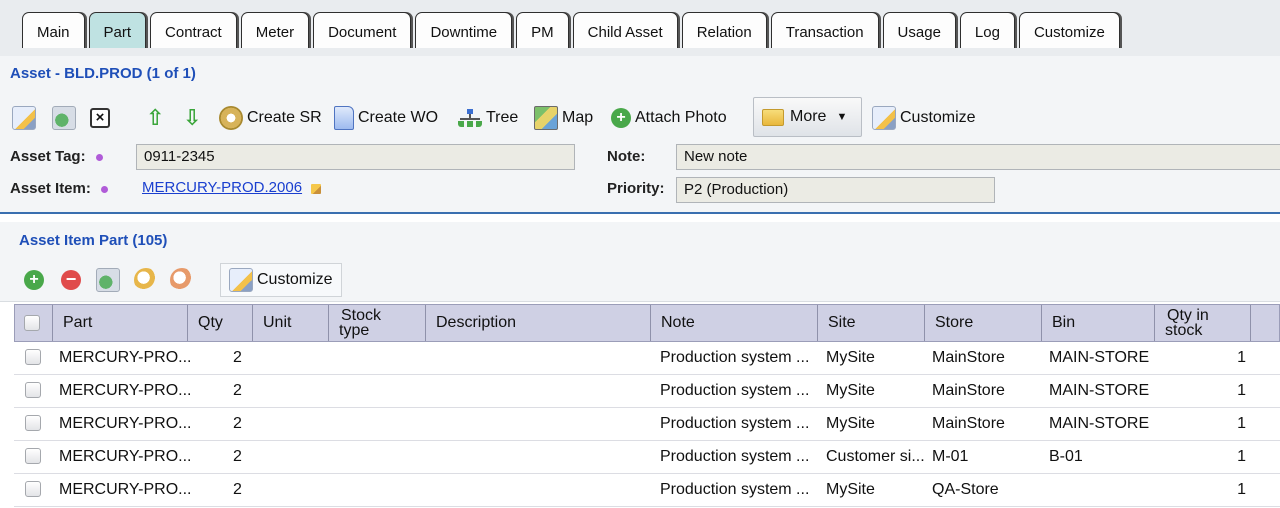  What do you see at coordinates (919, 30) in the screenshot?
I see `tab-usage: Usage` at bounding box center [919, 30].